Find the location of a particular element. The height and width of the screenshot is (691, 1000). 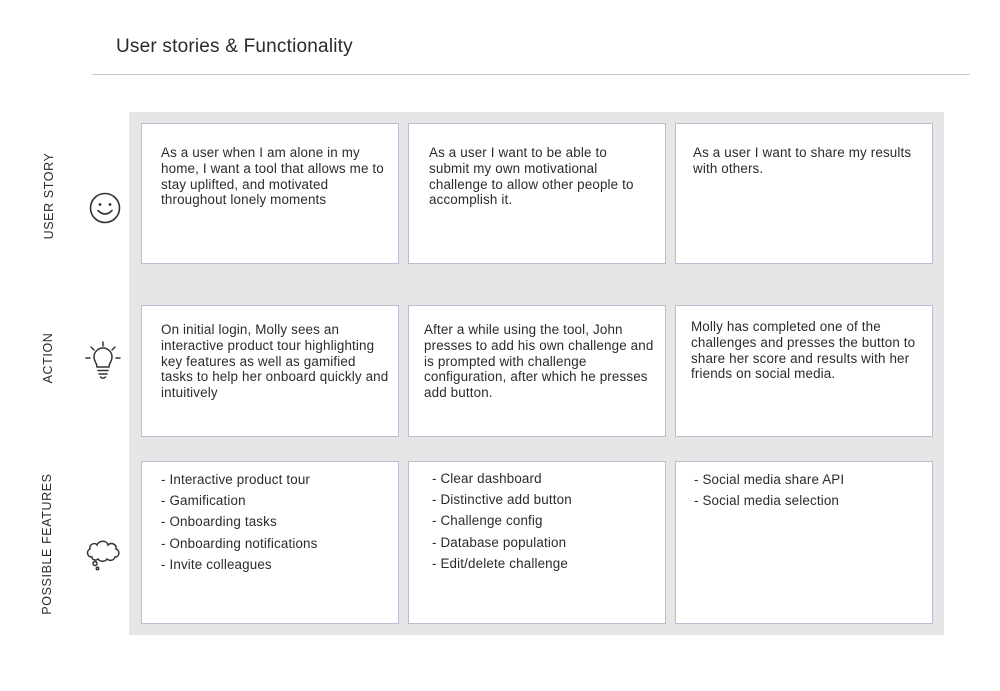

list-item: - Challenge config is located at coordinates (487, 521).